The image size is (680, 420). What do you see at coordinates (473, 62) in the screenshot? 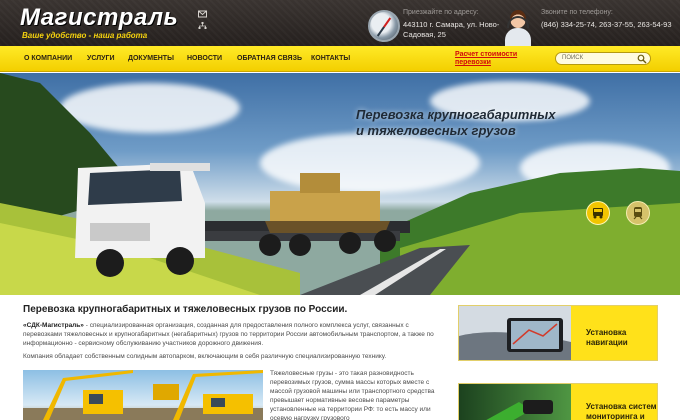
I see `cost-calculation-line2: перевозки` at bounding box center [473, 62].